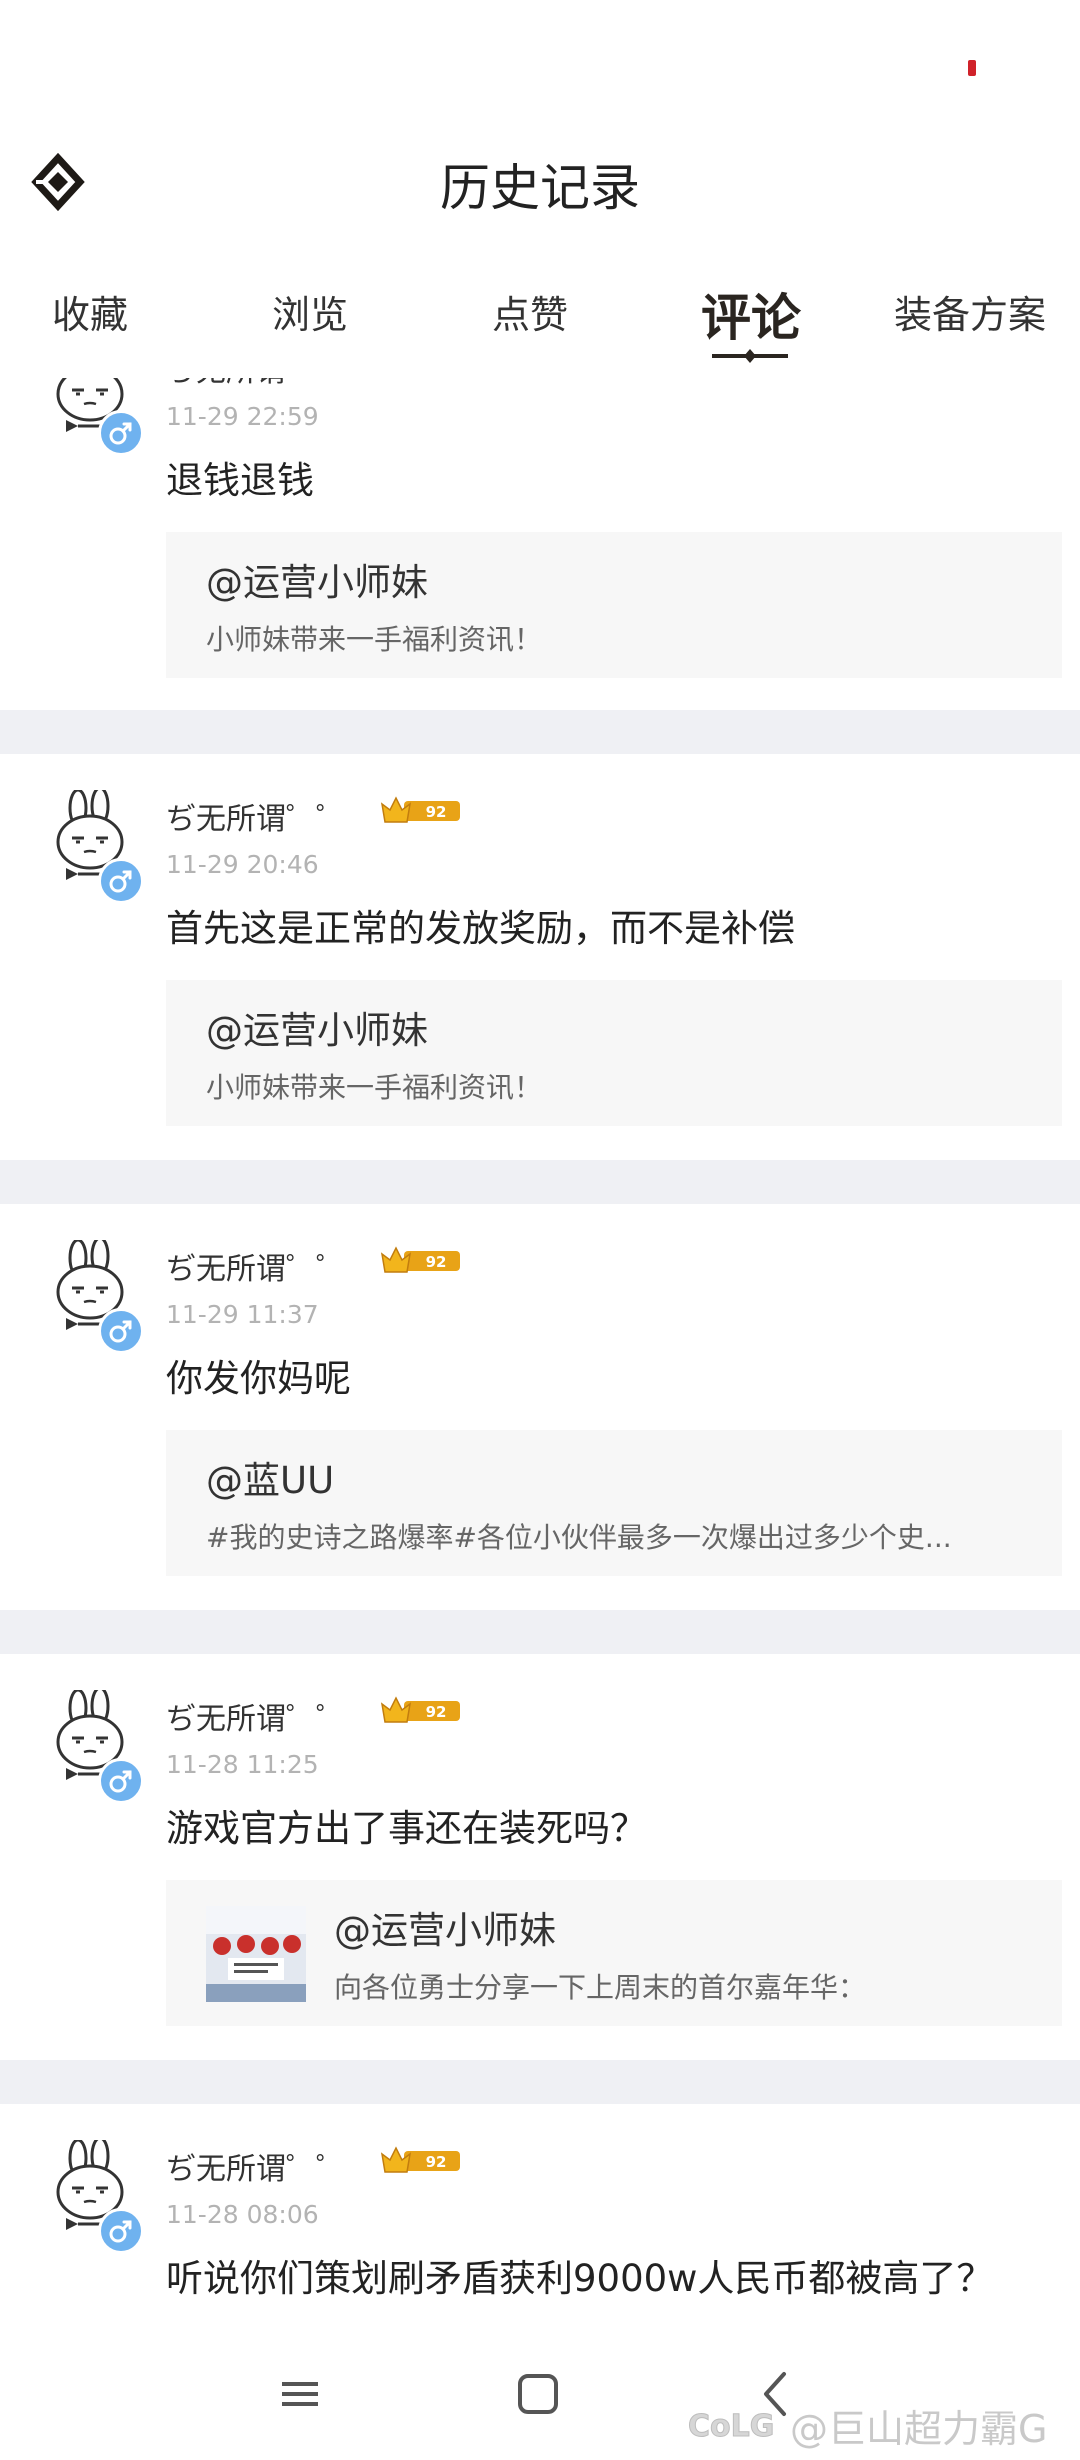  What do you see at coordinates (90, 311) in the screenshot?
I see `tab-favorites: 收藏` at bounding box center [90, 311].